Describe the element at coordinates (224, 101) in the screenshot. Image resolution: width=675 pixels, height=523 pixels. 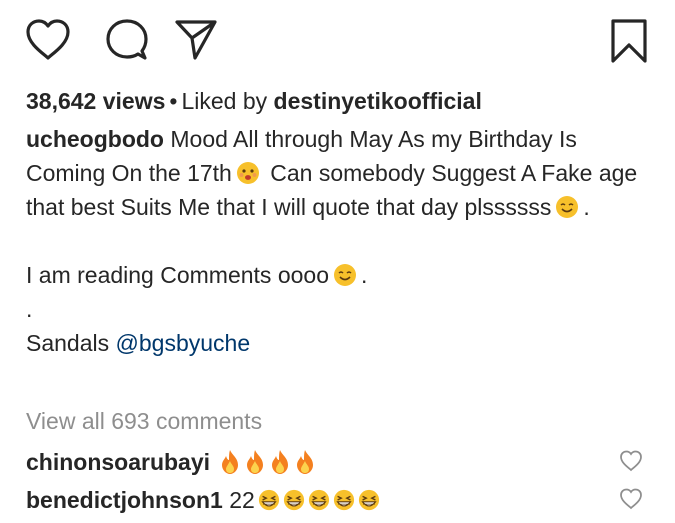
I see `liked-by-label: Liked by` at that location.